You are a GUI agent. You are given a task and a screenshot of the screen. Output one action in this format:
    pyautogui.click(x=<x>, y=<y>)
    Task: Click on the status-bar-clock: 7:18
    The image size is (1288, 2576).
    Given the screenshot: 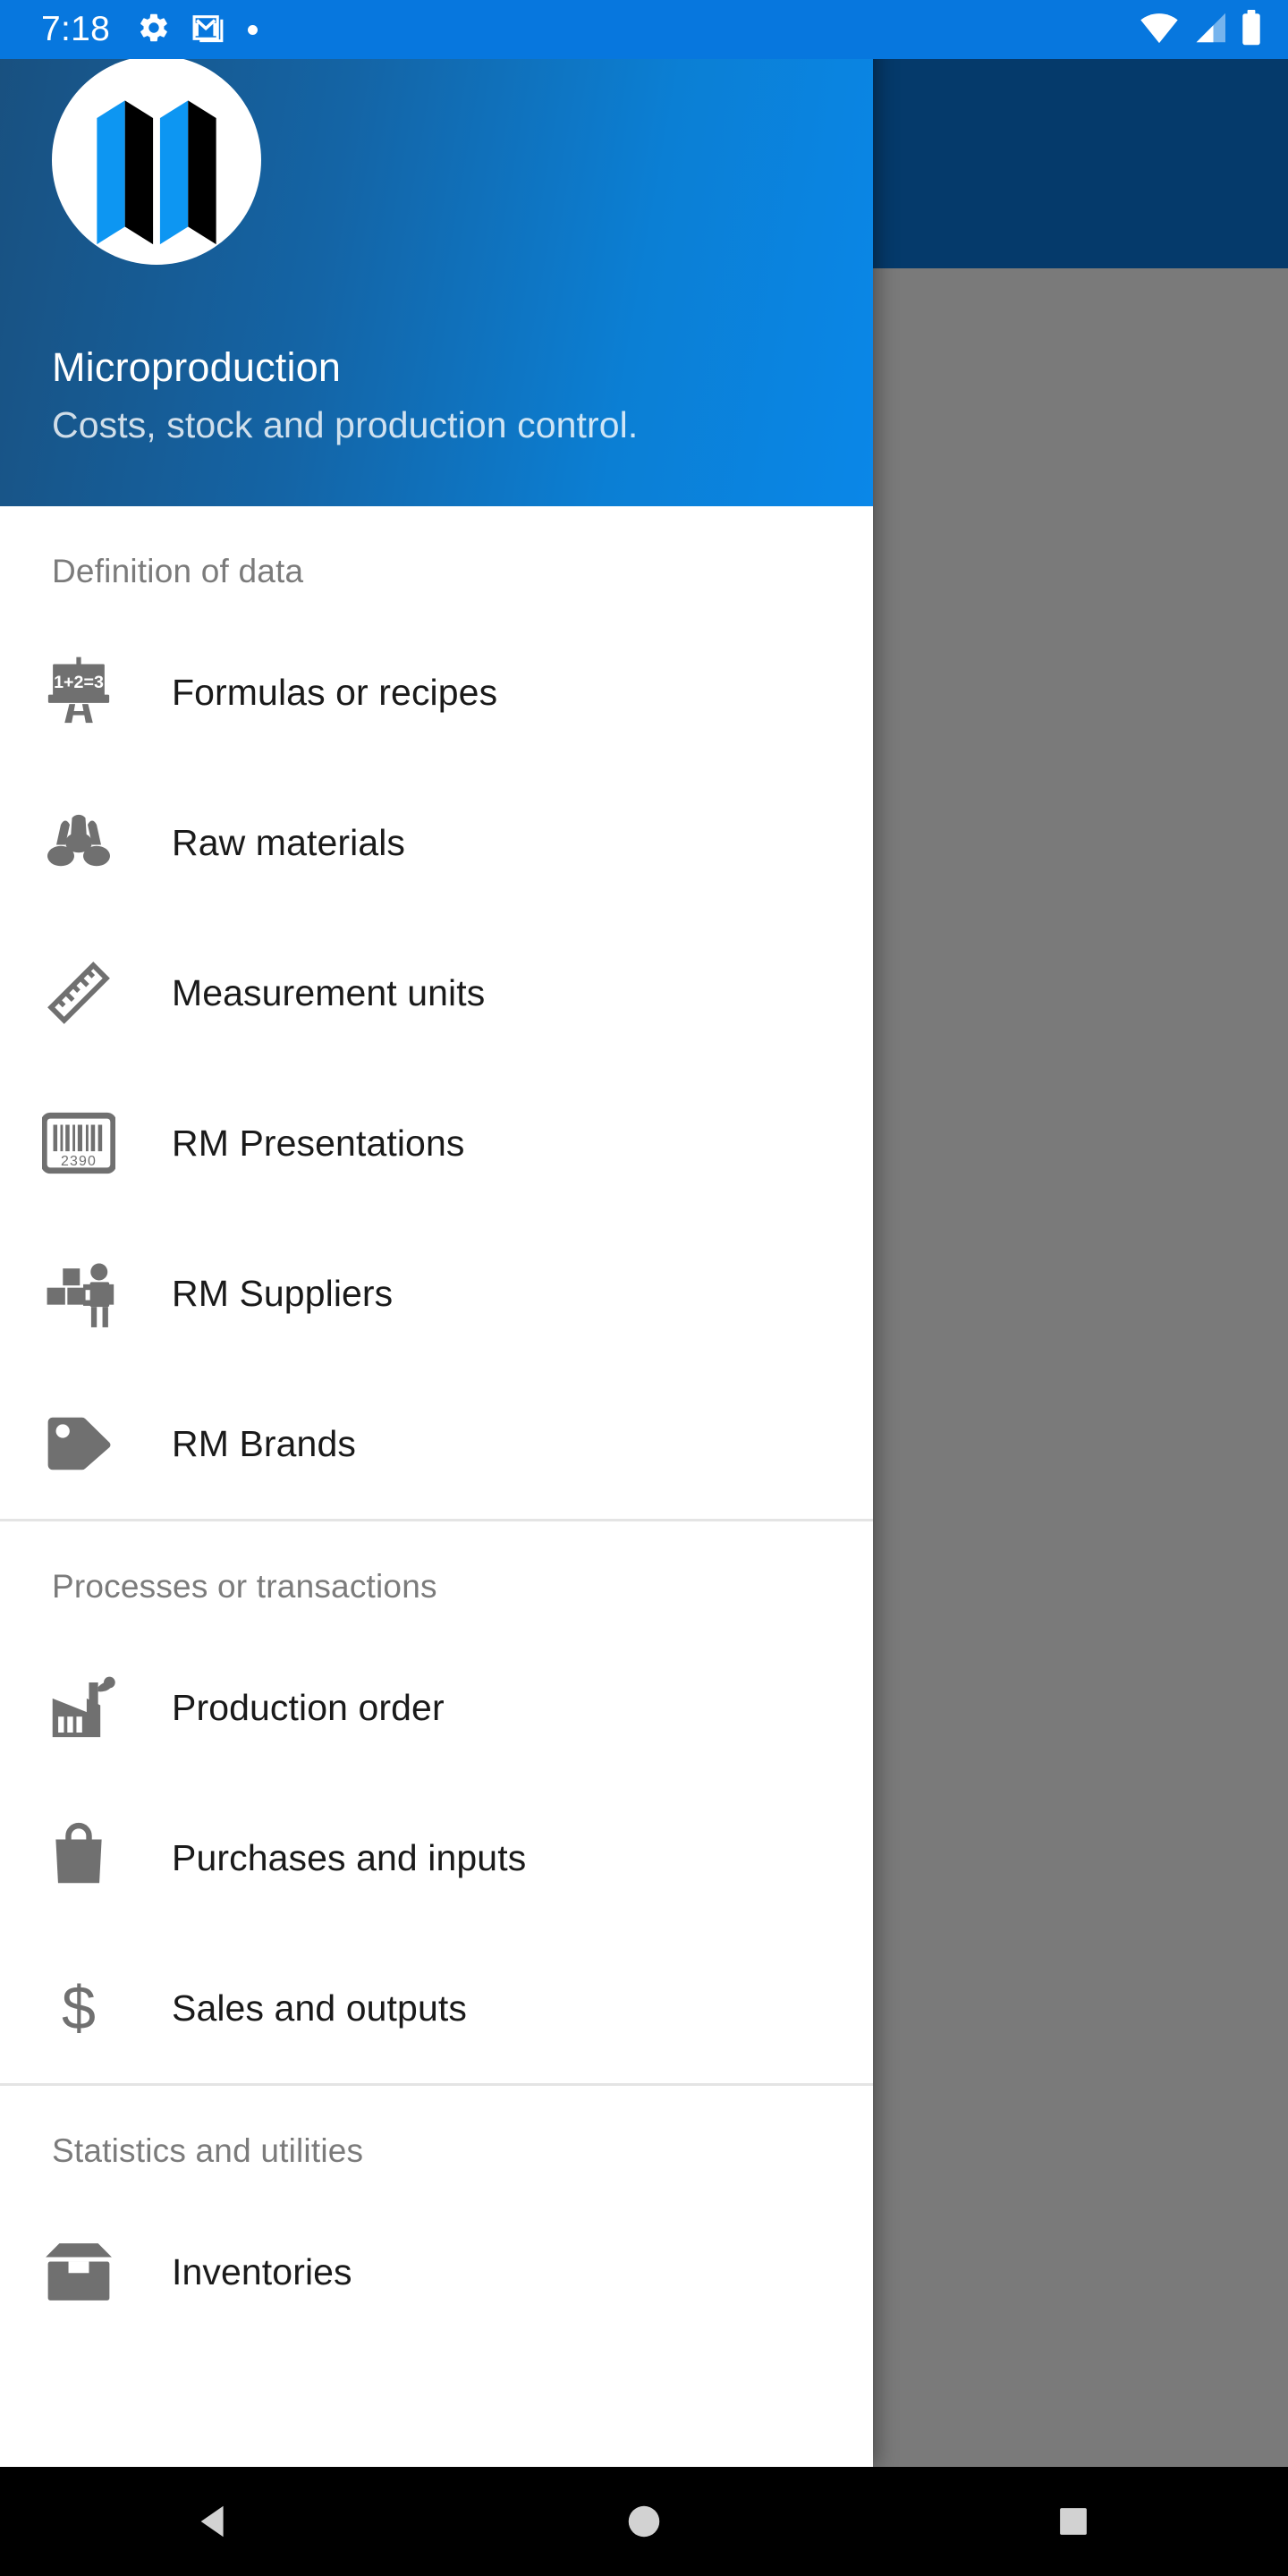 What is the action you would take?
    pyautogui.click(x=76, y=29)
    